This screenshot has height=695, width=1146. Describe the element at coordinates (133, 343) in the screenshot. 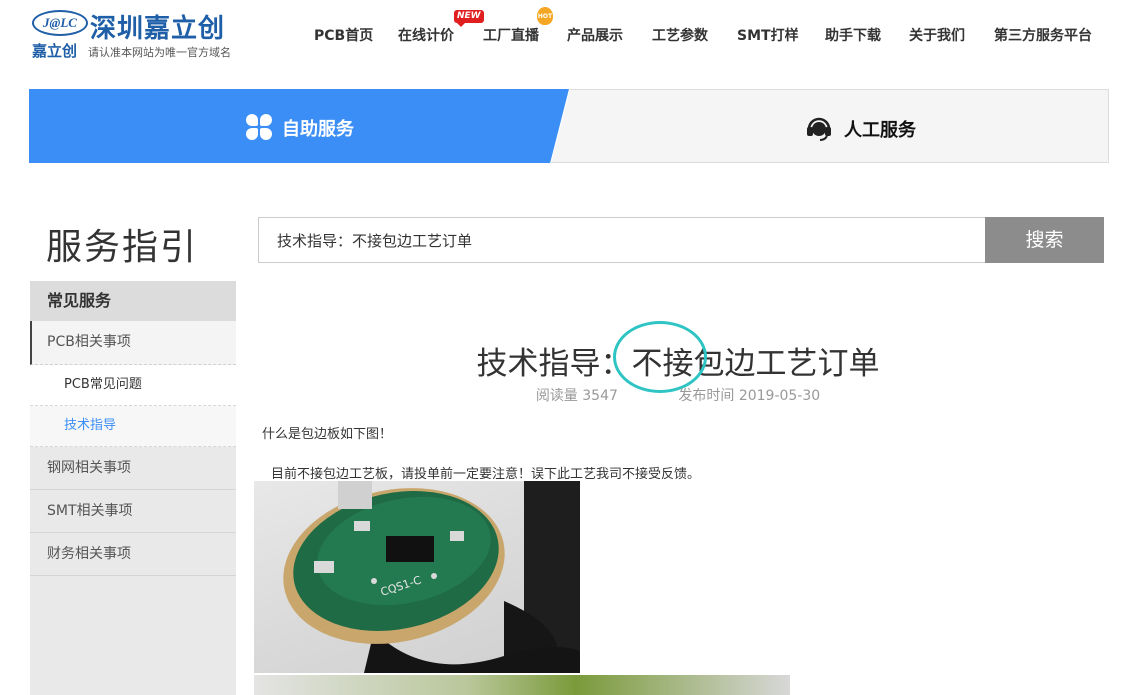

I see `sidebar-item-pcb: PCB相关事项` at that location.